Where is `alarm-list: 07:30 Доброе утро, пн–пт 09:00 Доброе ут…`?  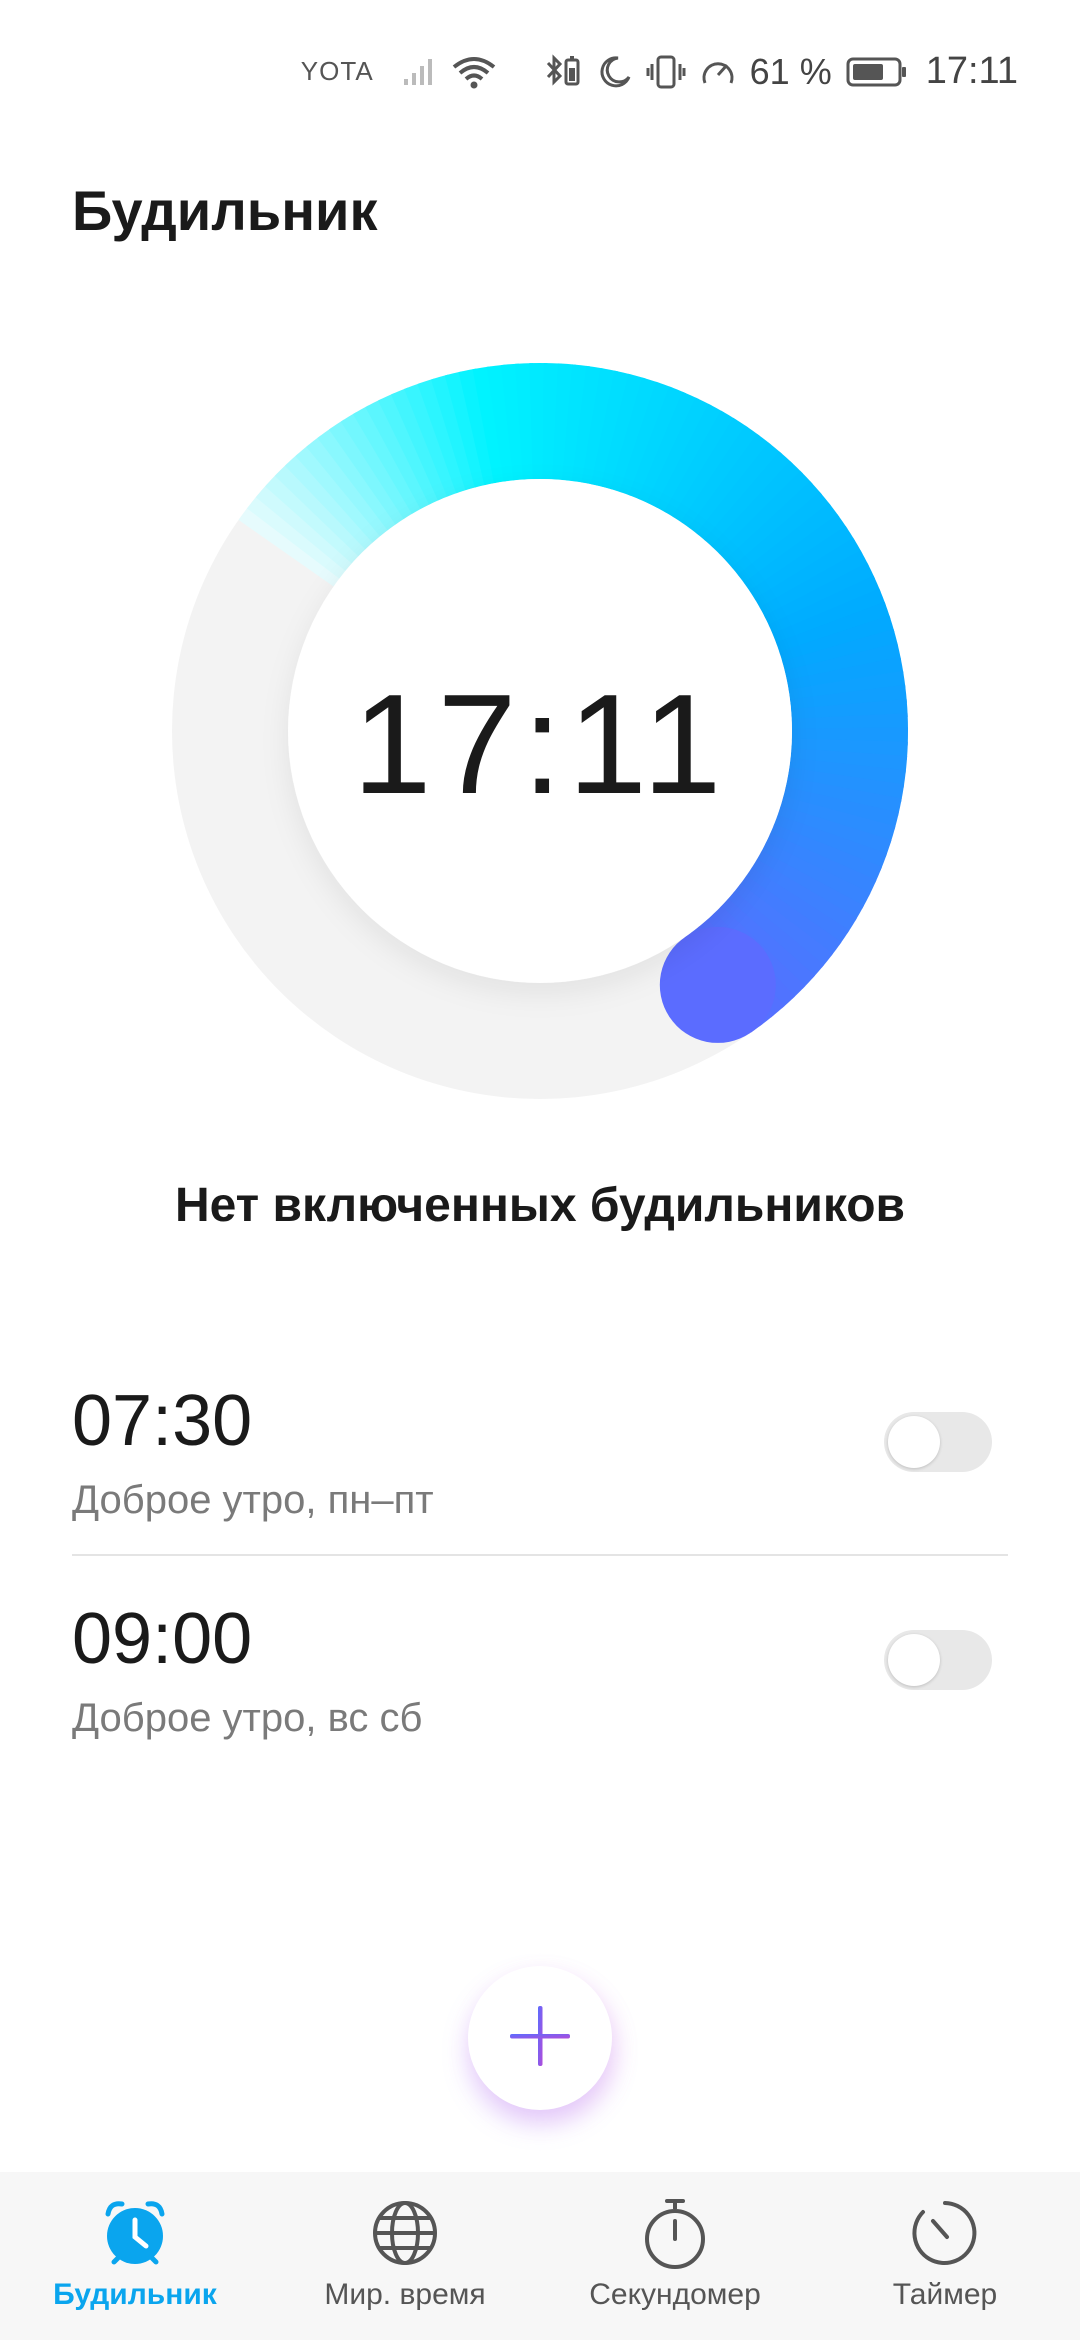 alarm-list: 07:30 Доброе утро, пн–пт 09:00 Доброе ут… is located at coordinates (540, 1556).